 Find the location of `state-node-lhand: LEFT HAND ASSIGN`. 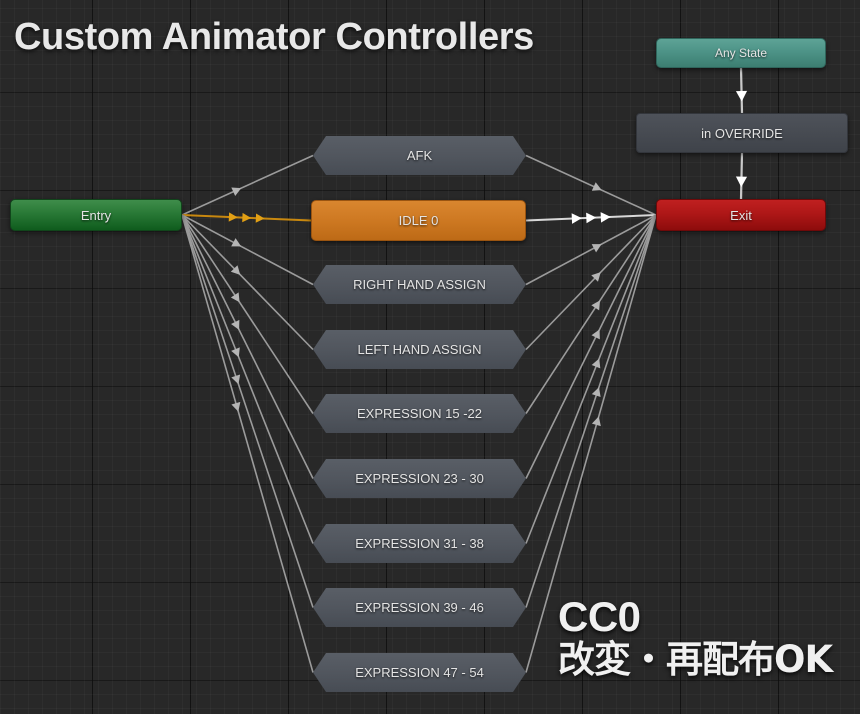

state-node-lhand: LEFT HAND ASSIGN is located at coordinates (419, 349).